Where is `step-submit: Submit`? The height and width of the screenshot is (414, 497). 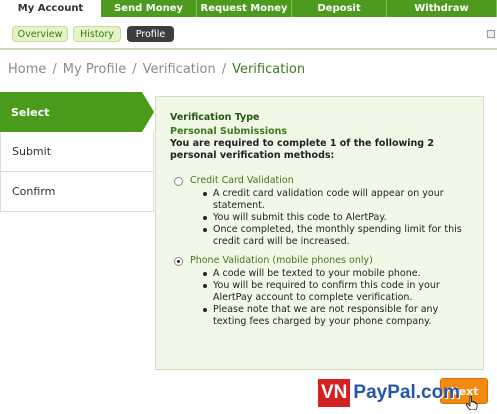 step-submit: Submit is located at coordinates (77, 152).